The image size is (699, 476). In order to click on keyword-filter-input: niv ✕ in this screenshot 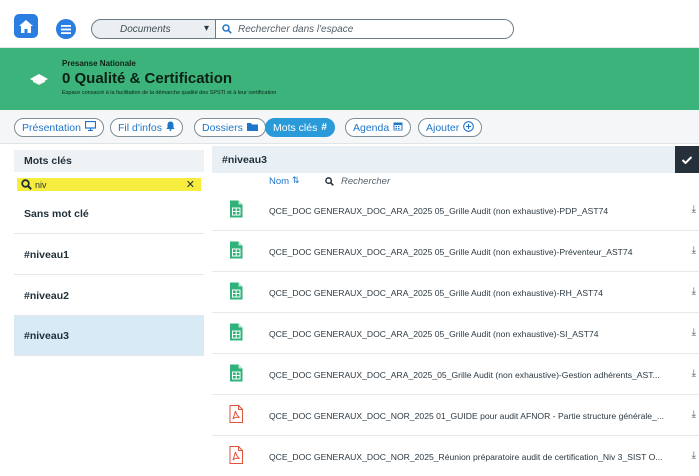, I will do `click(109, 184)`.